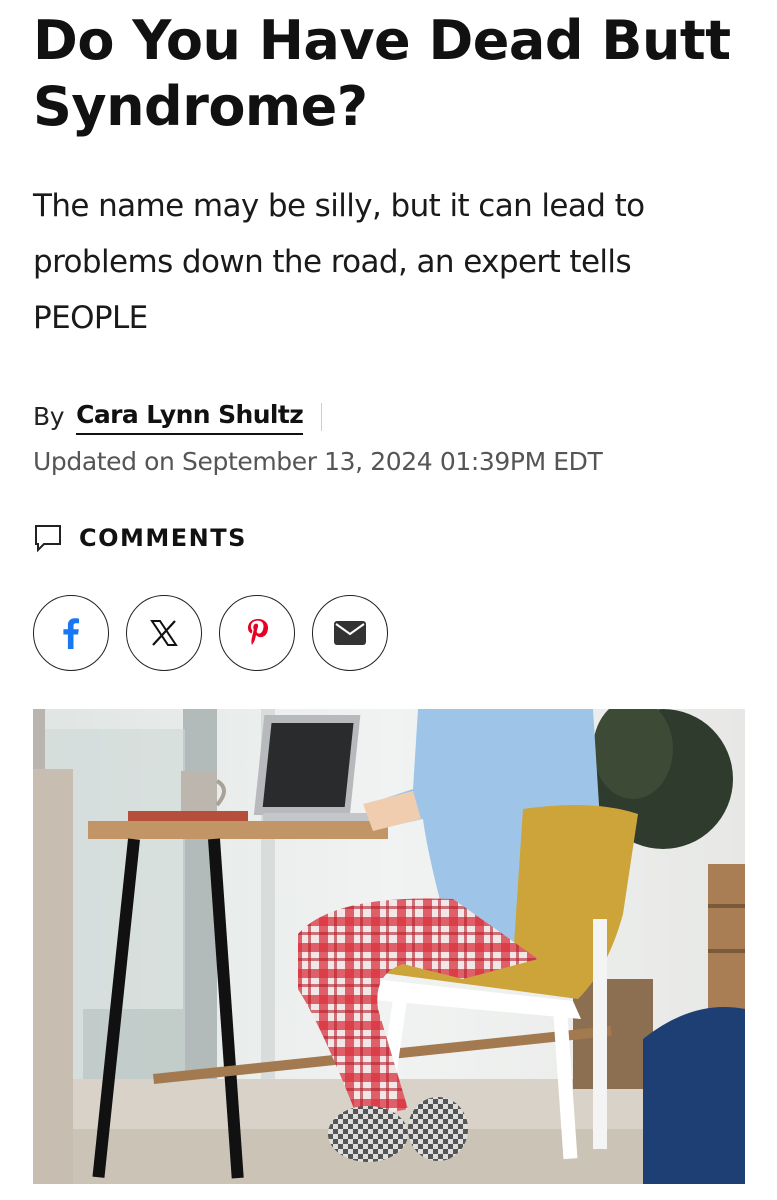  What do you see at coordinates (389, 633) in the screenshot?
I see `share-bar` at bounding box center [389, 633].